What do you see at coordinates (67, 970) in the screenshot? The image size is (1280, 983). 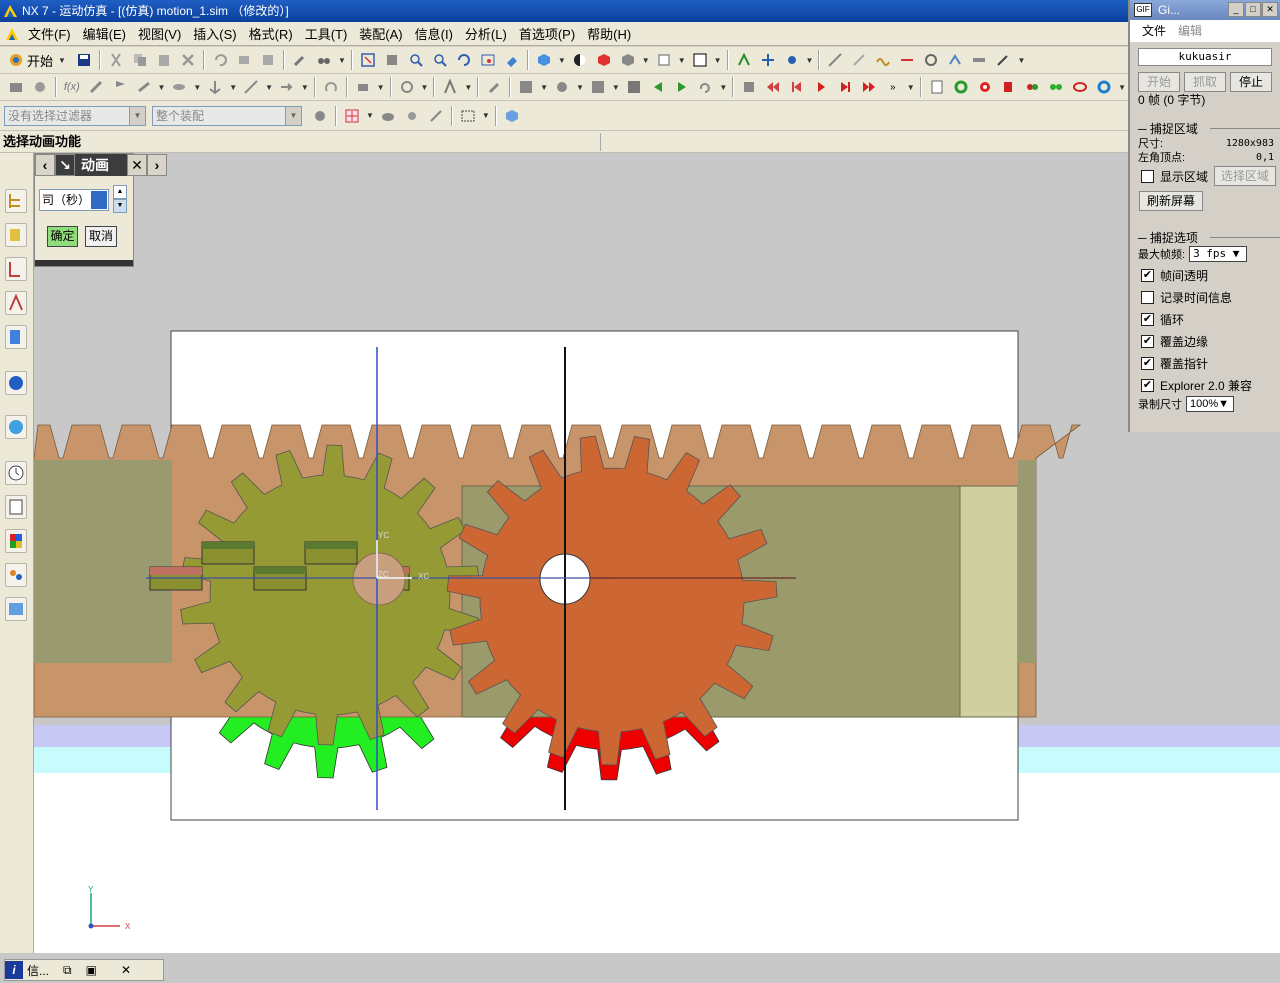 I see `restore-icon: ⧉` at bounding box center [67, 970].